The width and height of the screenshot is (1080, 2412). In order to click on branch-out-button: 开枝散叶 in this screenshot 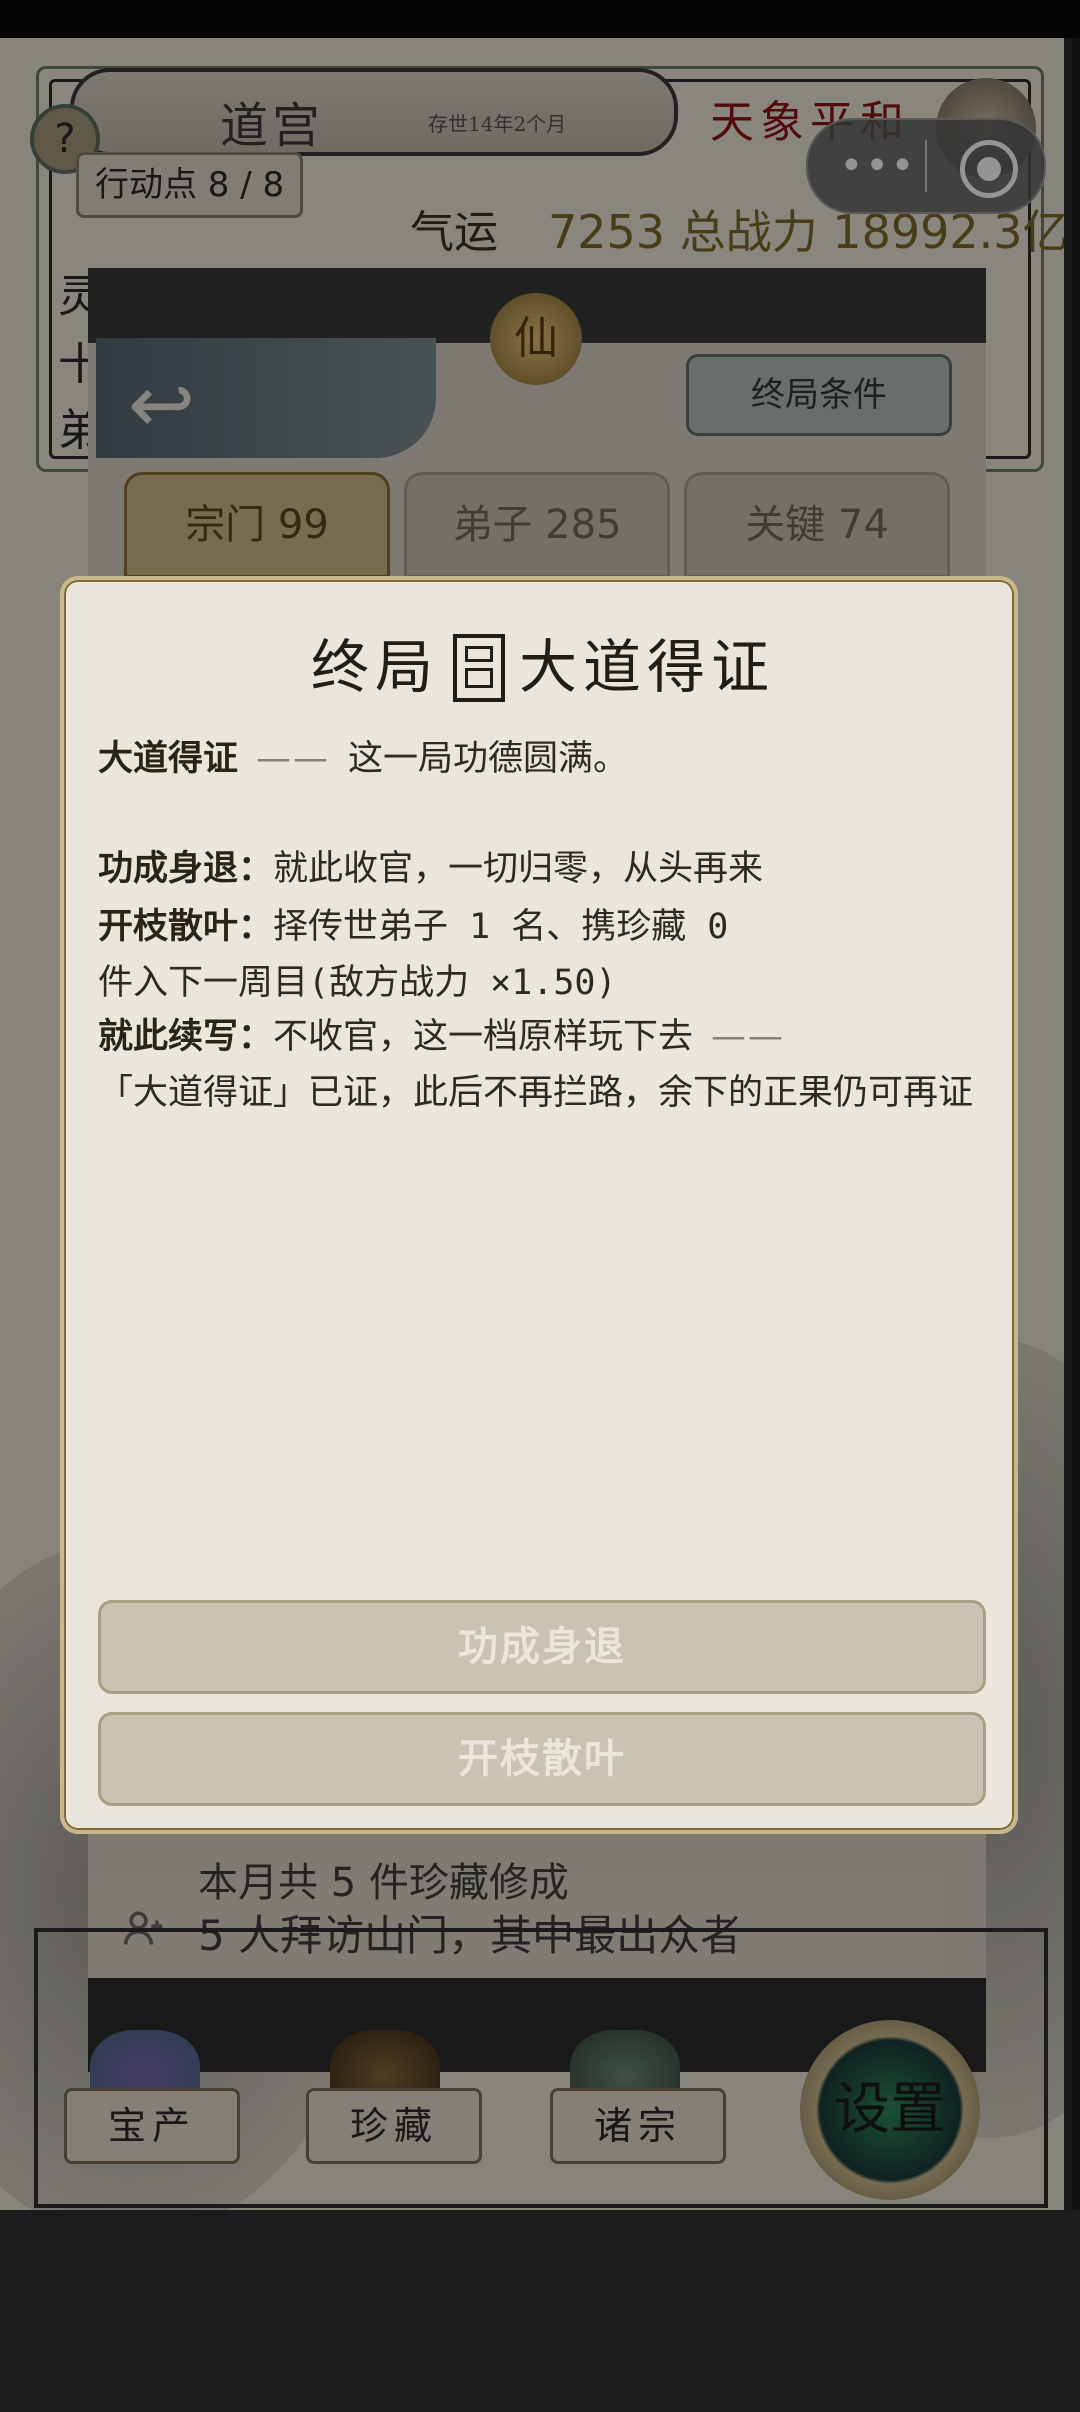, I will do `click(542, 1759)`.